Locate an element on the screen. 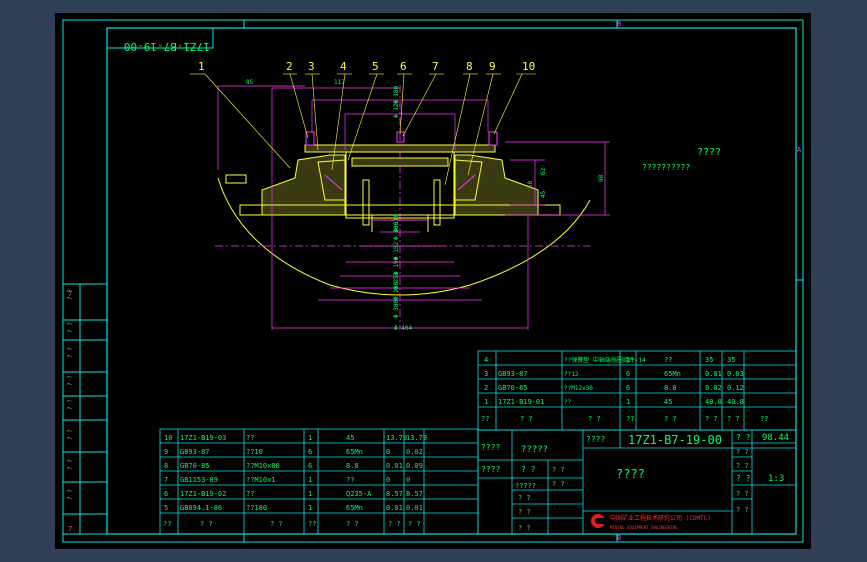  parts-right-name: ?? is located at coordinates (568, 402).